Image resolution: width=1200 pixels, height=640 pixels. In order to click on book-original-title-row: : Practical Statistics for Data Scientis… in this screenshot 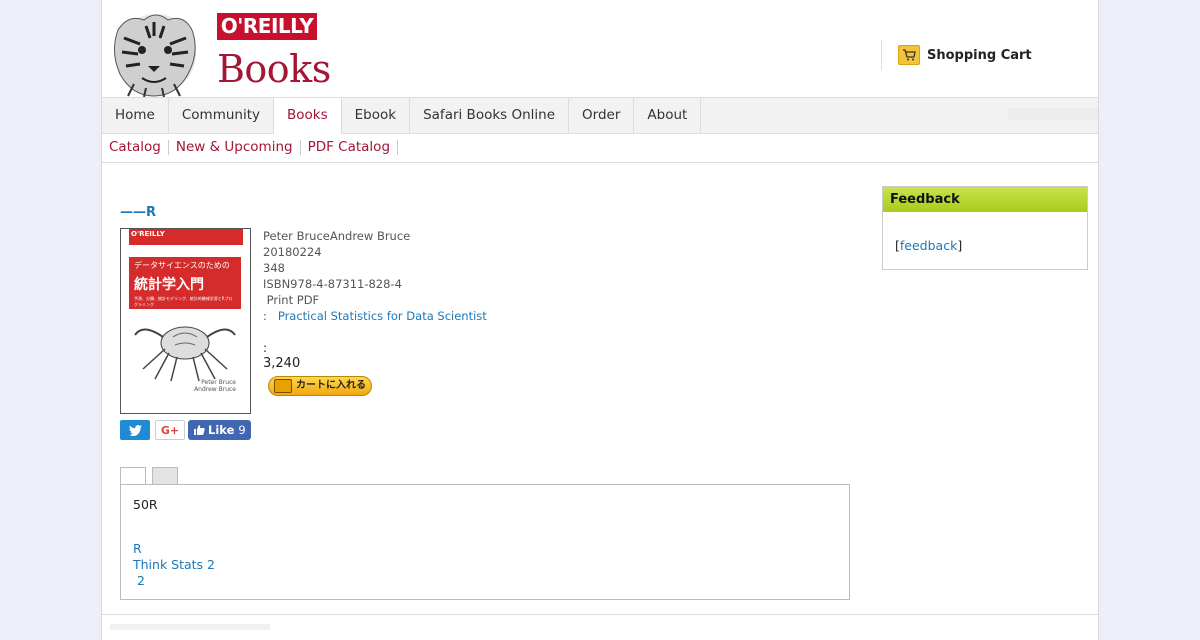, I will do `click(375, 316)`.